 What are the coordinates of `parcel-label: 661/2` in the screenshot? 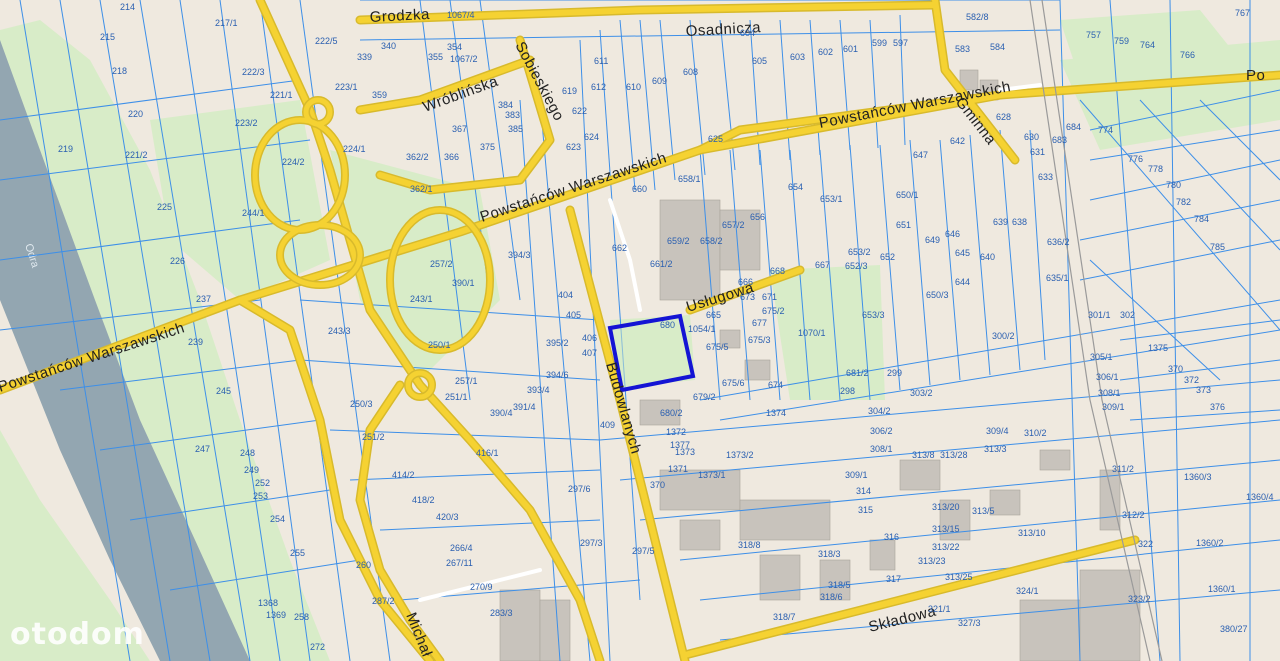 It's located at (661, 264).